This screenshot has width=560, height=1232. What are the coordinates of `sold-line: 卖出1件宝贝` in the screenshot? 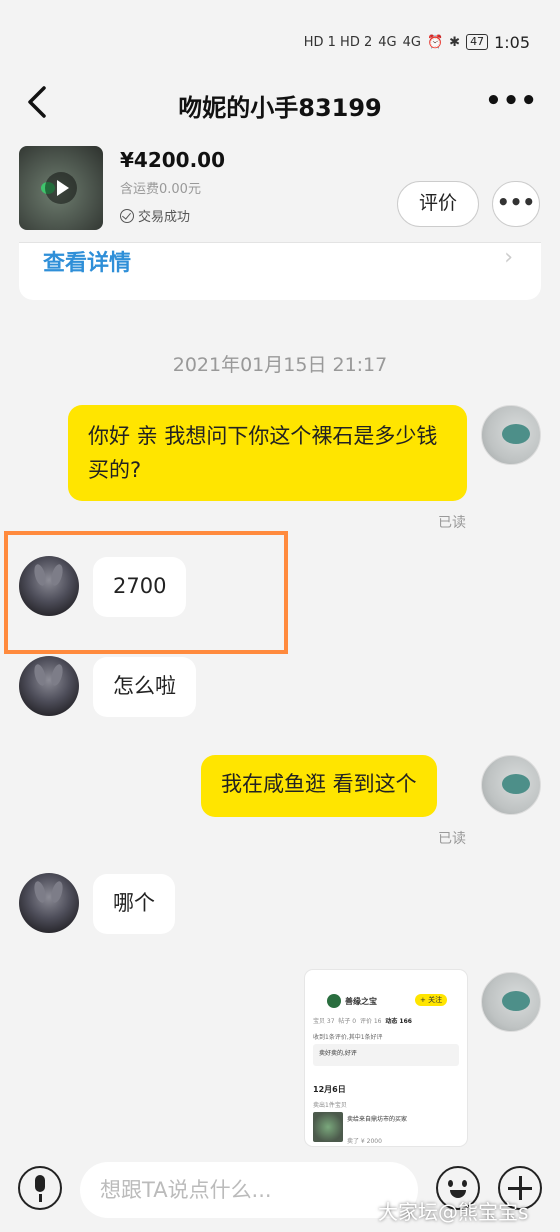 It's located at (330, 1105).